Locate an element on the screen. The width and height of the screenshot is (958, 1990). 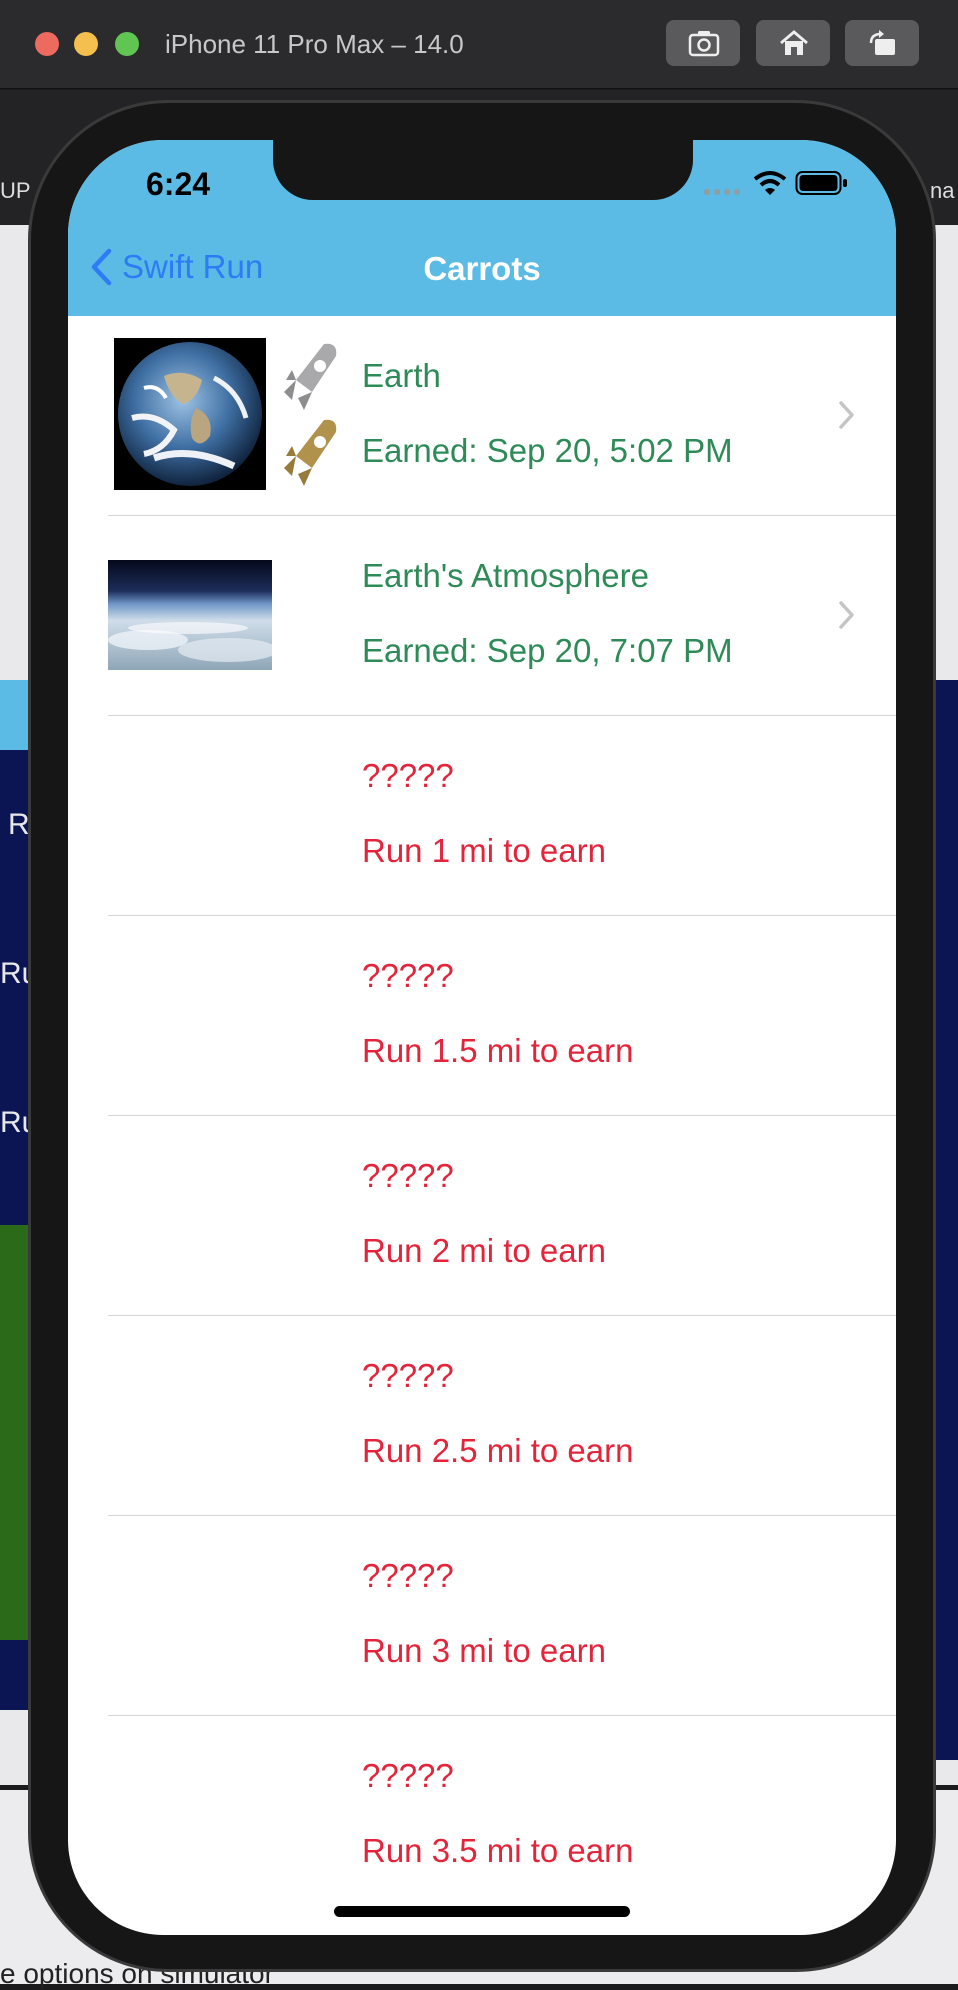
close-window-button is located at coordinates (47, 44).